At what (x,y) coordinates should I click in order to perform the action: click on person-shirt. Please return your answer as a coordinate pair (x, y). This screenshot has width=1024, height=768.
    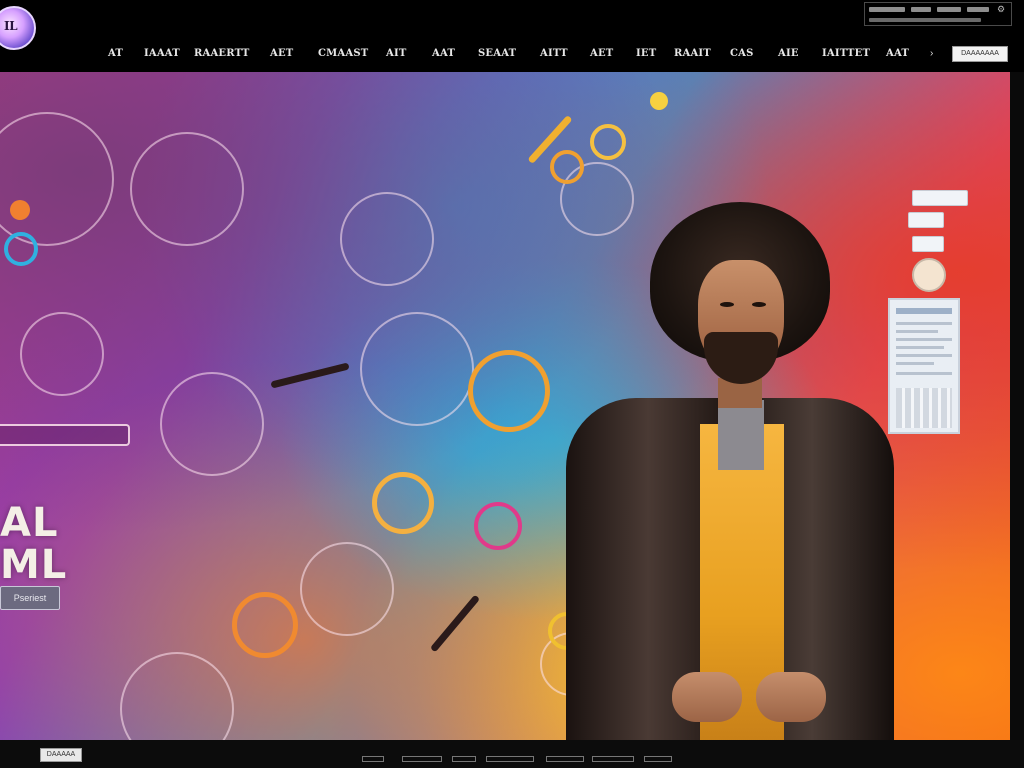
    Looking at the image, I should click on (741, 435).